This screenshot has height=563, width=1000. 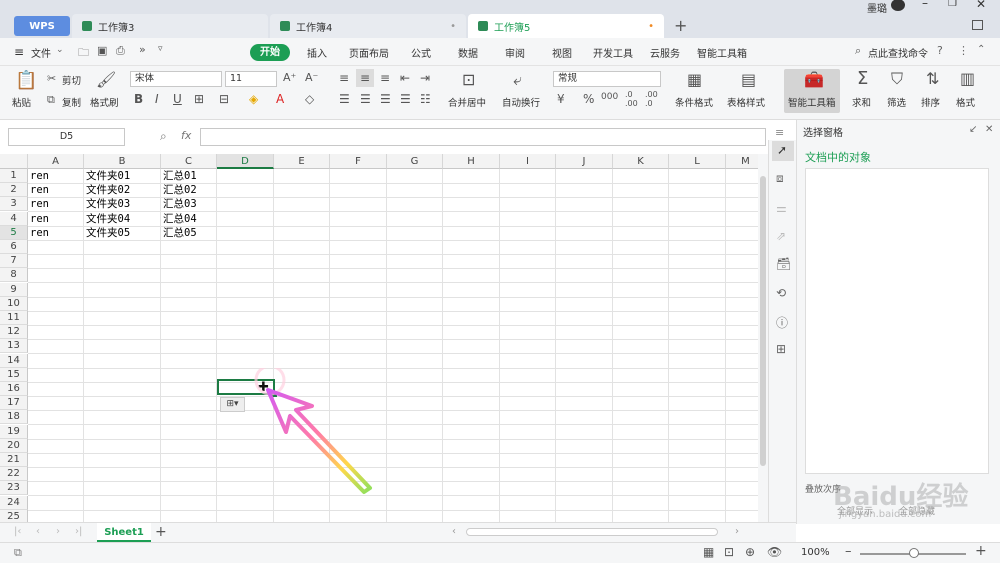 What do you see at coordinates (896, 102) in the screenshot?
I see `filter-button: 筛选` at bounding box center [896, 102].